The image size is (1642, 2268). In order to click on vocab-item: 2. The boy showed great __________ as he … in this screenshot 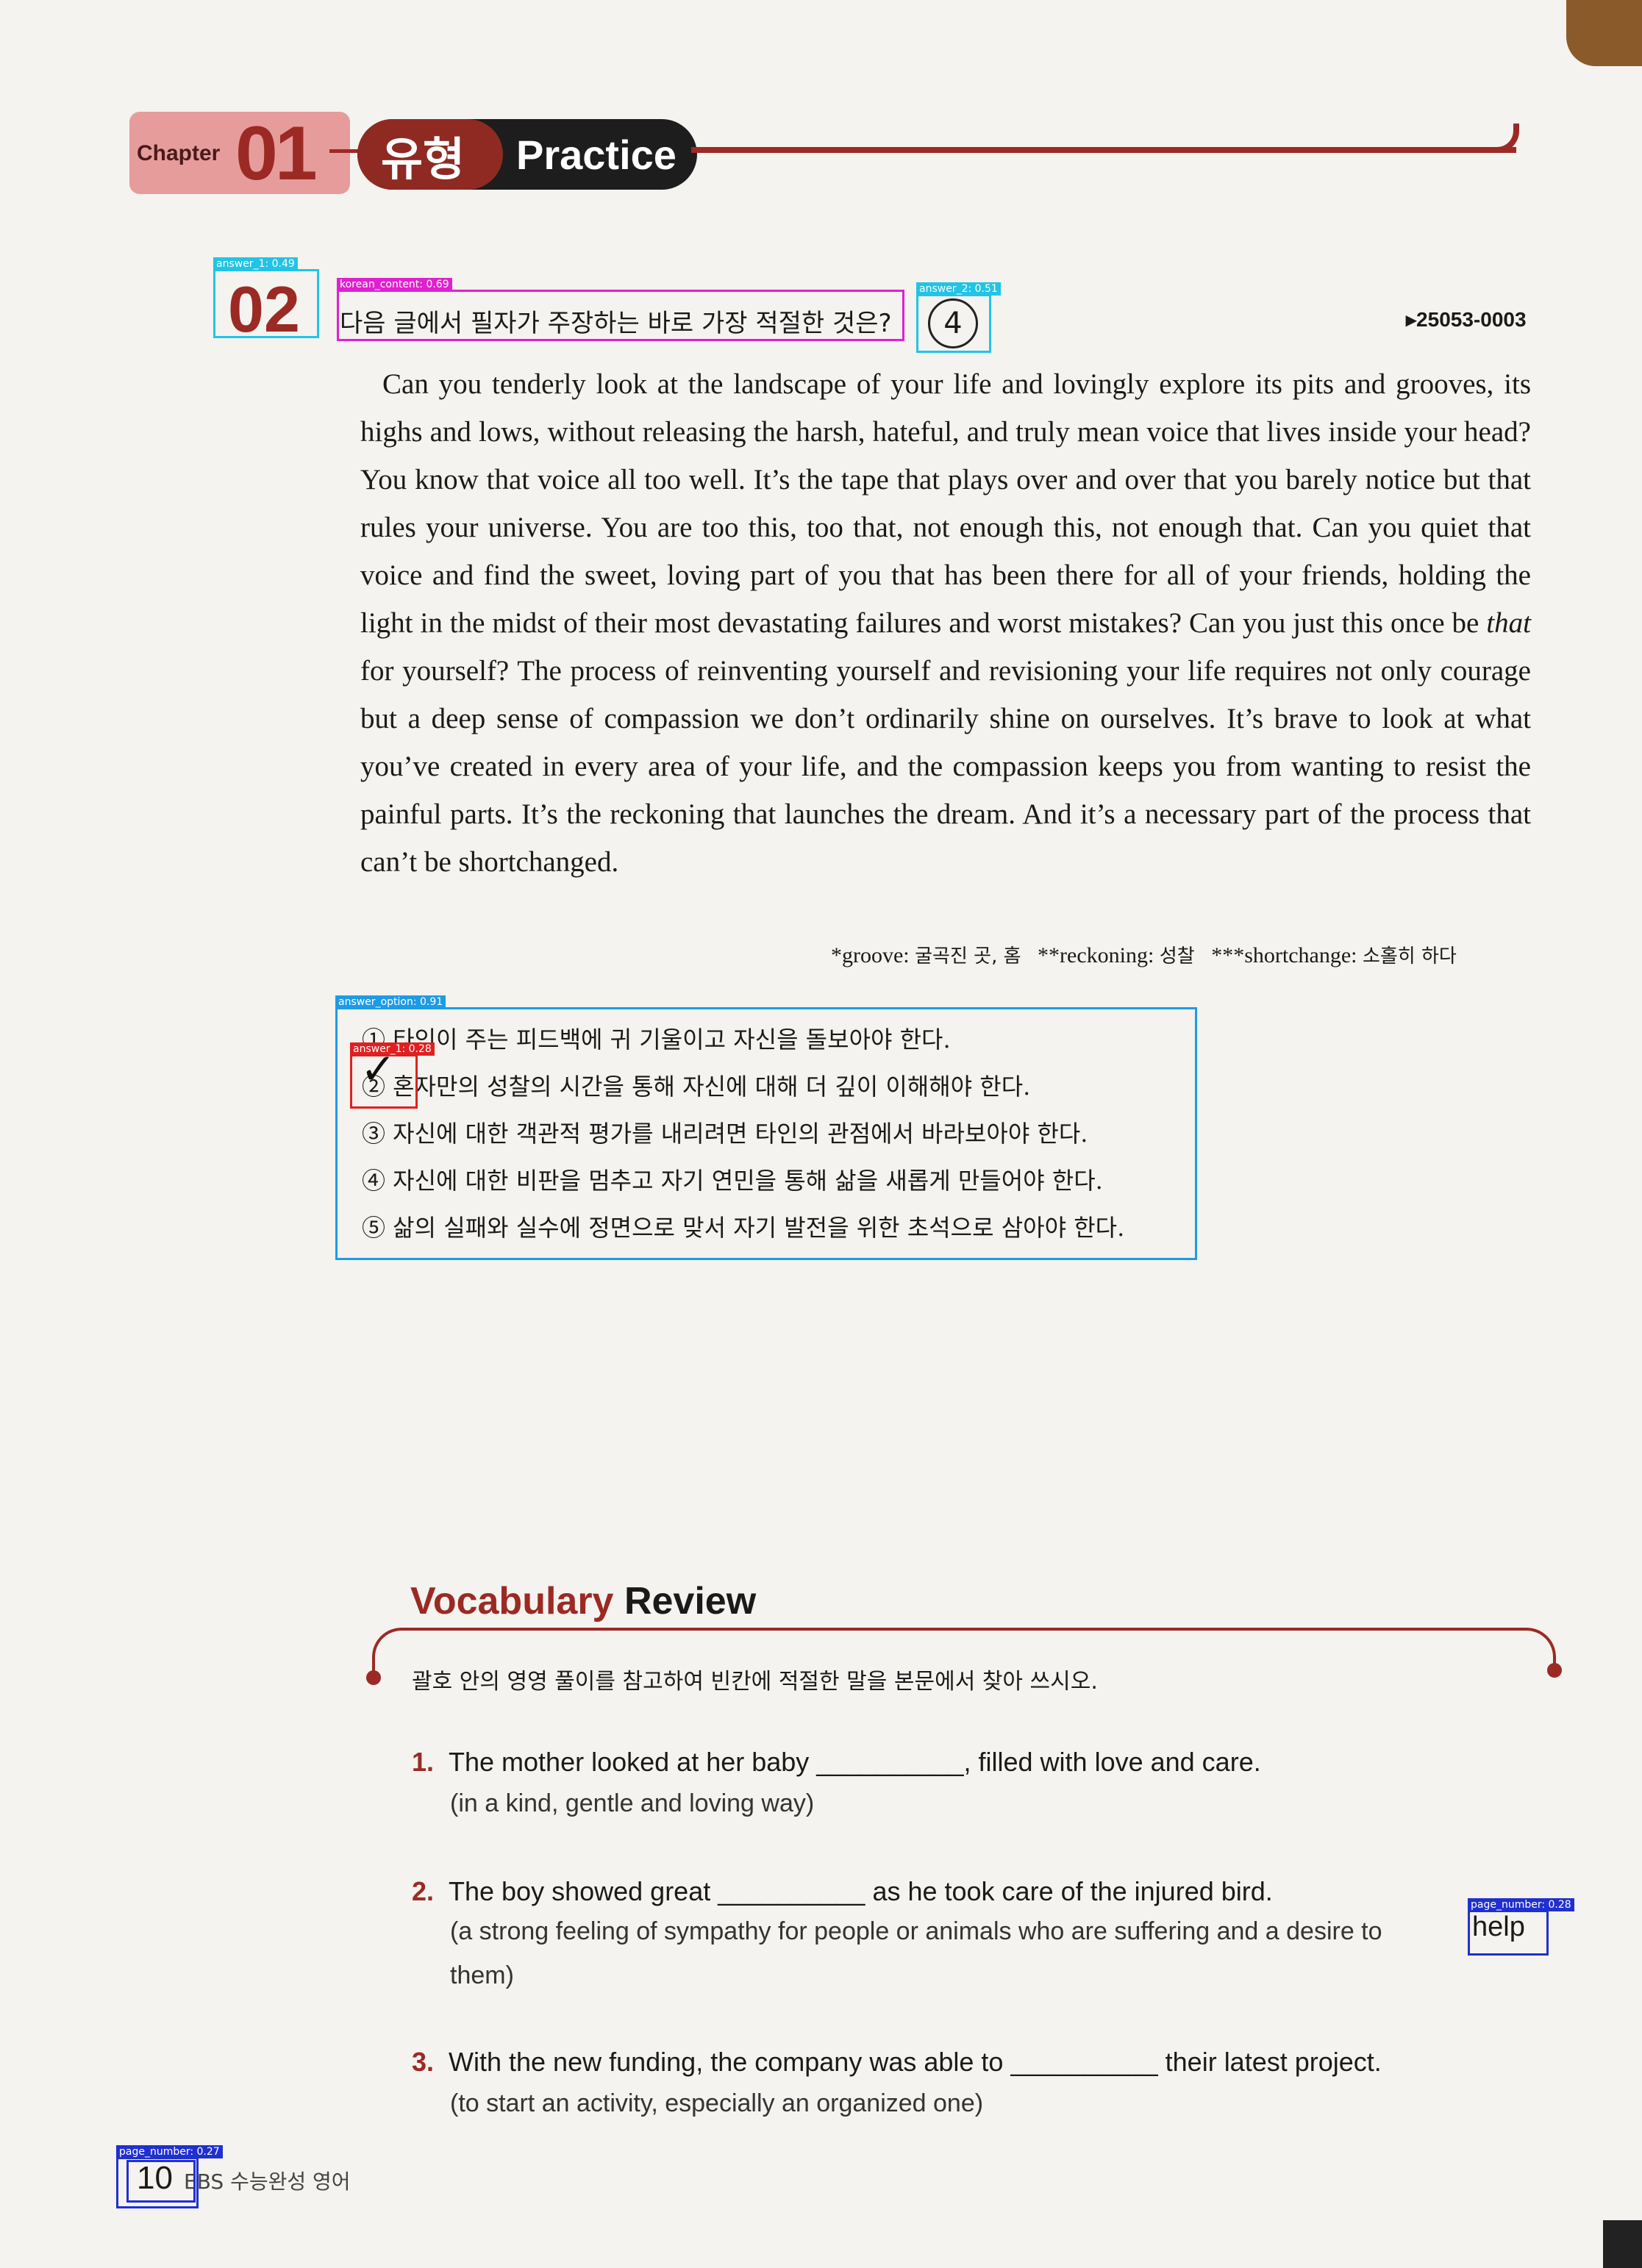, I will do `click(843, 1891)`.